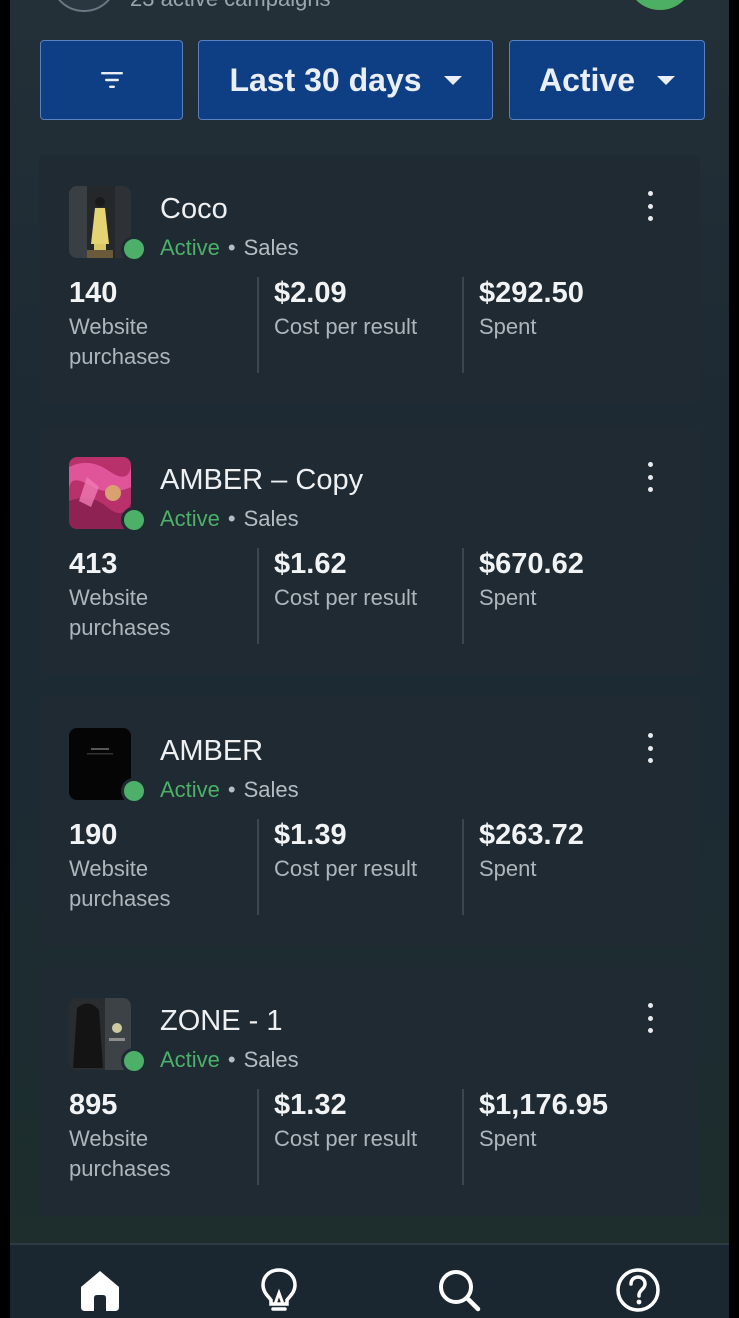  Describe the element at coordinates (531, 564) in the screenshot. I see `spent-value: $670.62` at that location.